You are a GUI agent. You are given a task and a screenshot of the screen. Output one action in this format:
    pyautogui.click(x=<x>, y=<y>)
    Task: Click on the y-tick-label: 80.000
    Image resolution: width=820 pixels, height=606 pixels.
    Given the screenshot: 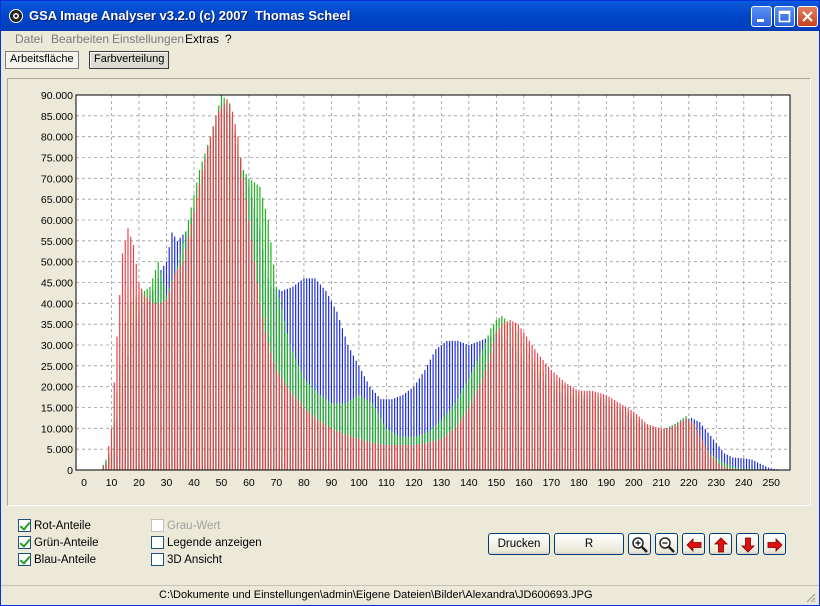 What is the action you would take?
    pyautogui.click(x=57, y=138)
    